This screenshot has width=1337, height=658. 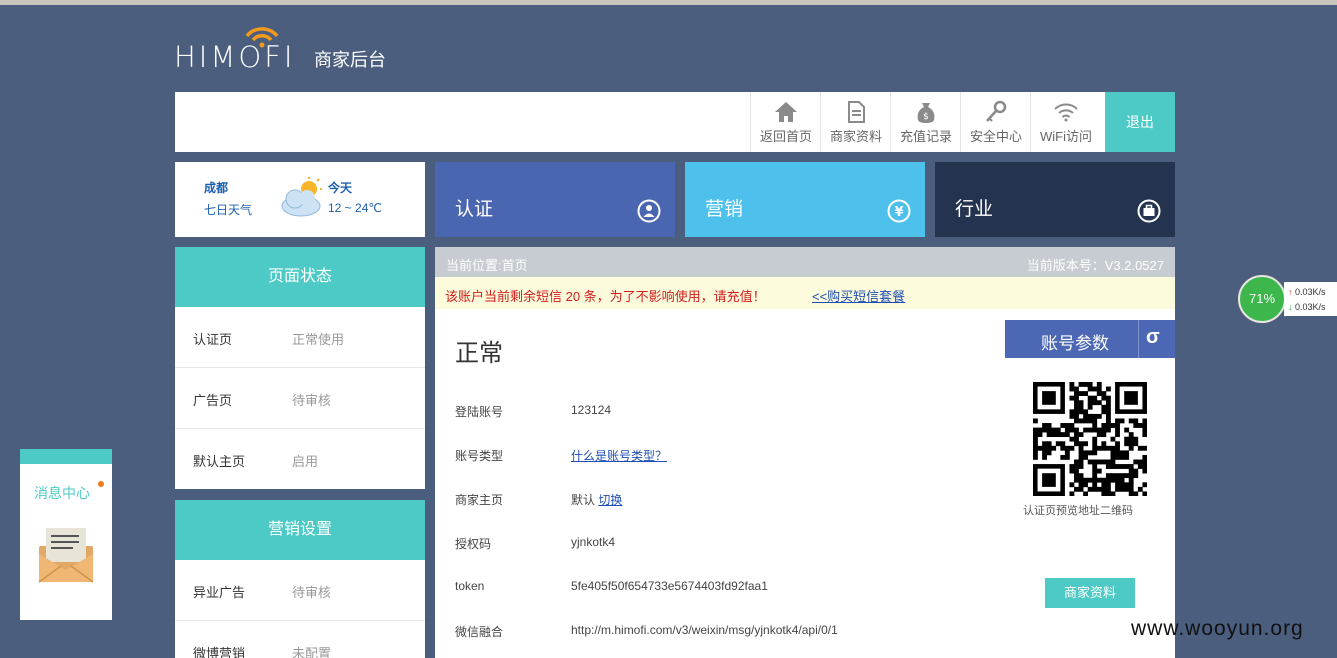 I want to click on logo-wordmark: HIMOFI, so click(x=235, y=57).